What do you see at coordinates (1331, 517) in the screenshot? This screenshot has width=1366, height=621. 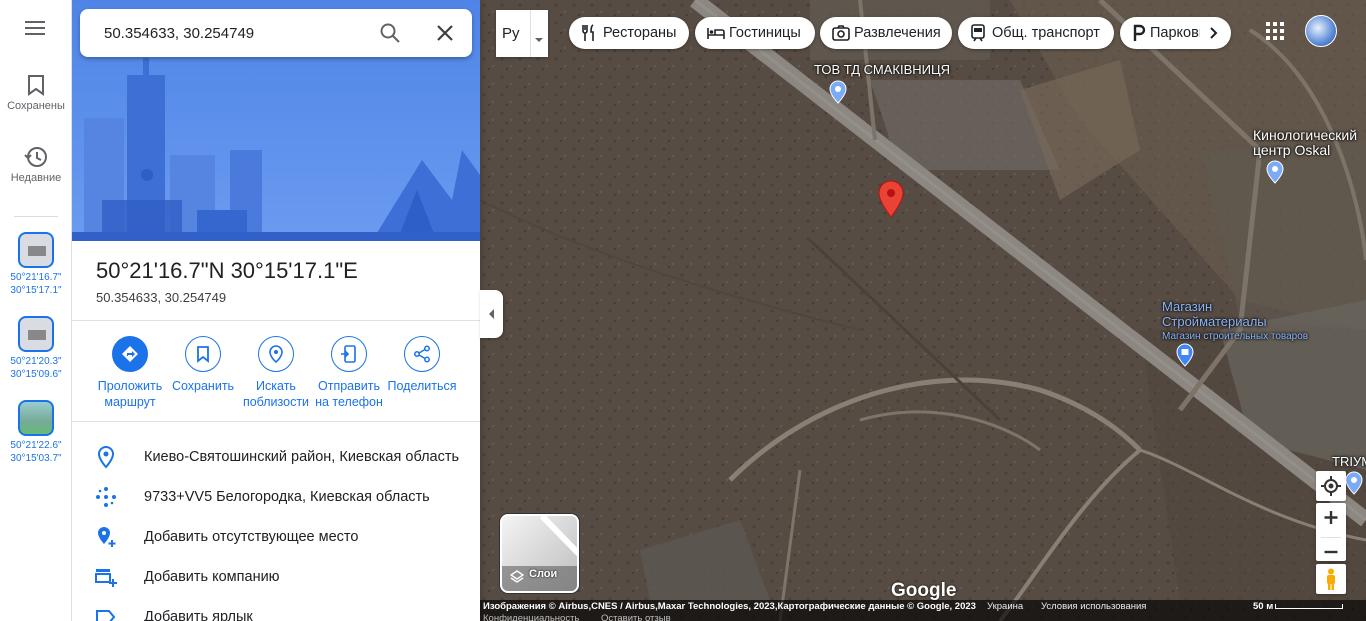 I see `zoom-in-icon` at bounding box center [1331, 517].